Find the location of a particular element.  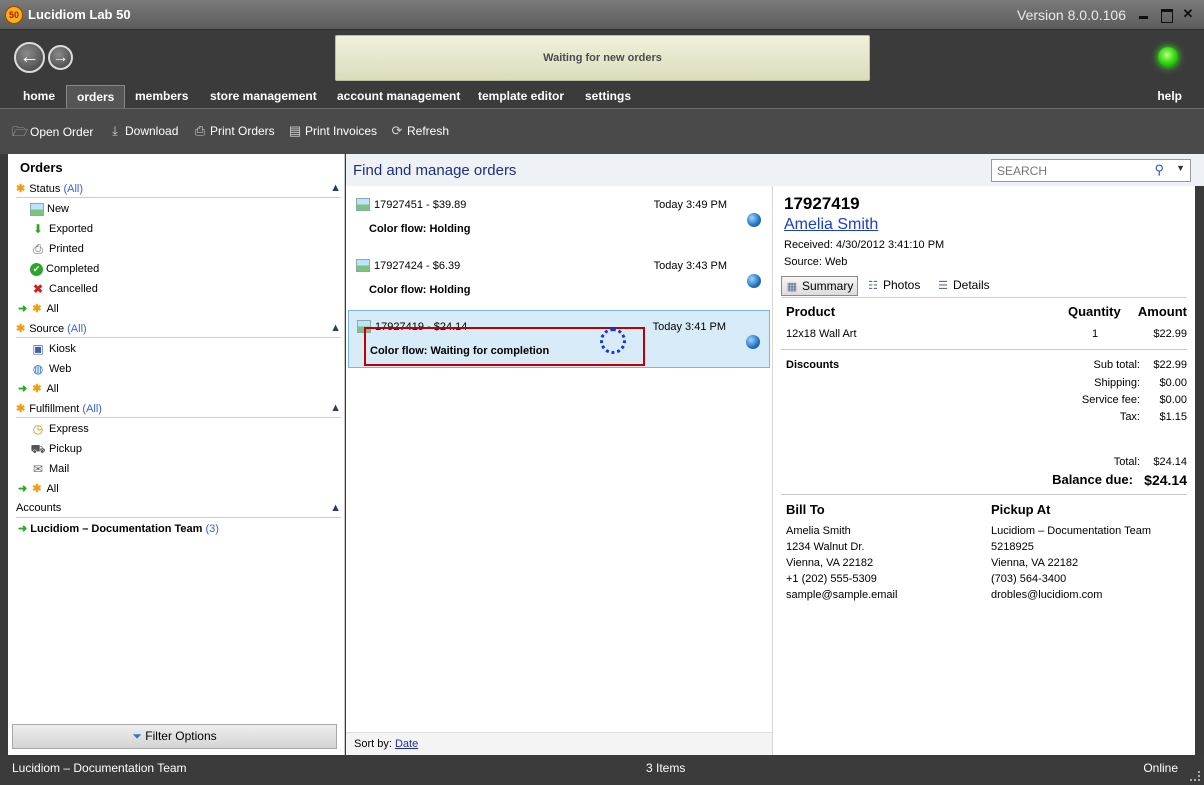

print-orders-label: Print Orders is located at coordinates (242, 131).